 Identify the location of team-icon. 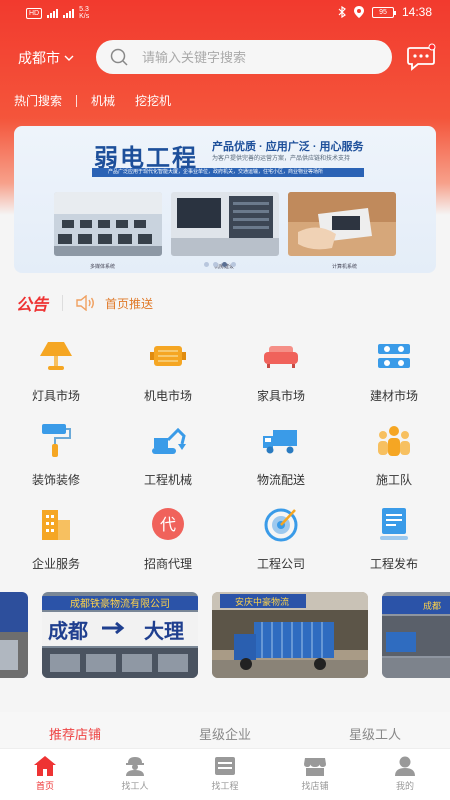
(394, 441).